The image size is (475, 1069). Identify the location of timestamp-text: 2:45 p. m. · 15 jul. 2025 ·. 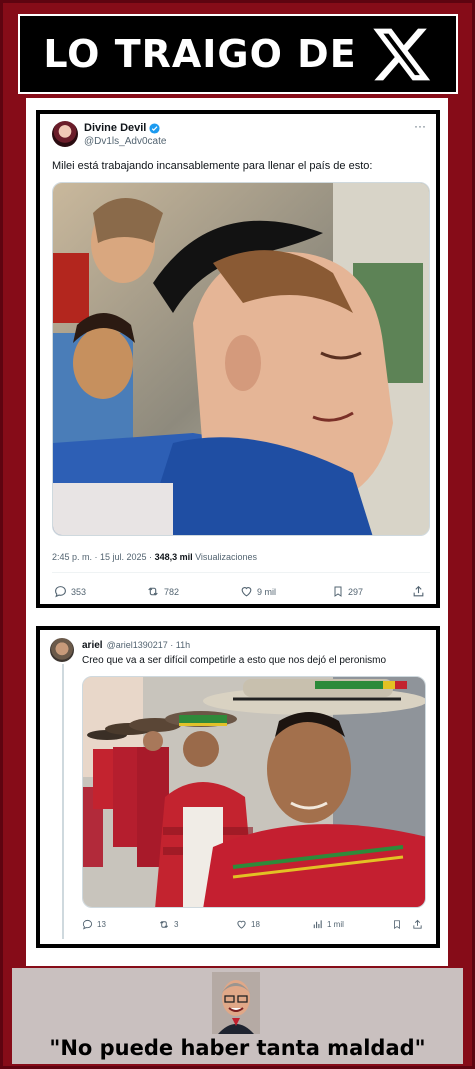
(103, 557).